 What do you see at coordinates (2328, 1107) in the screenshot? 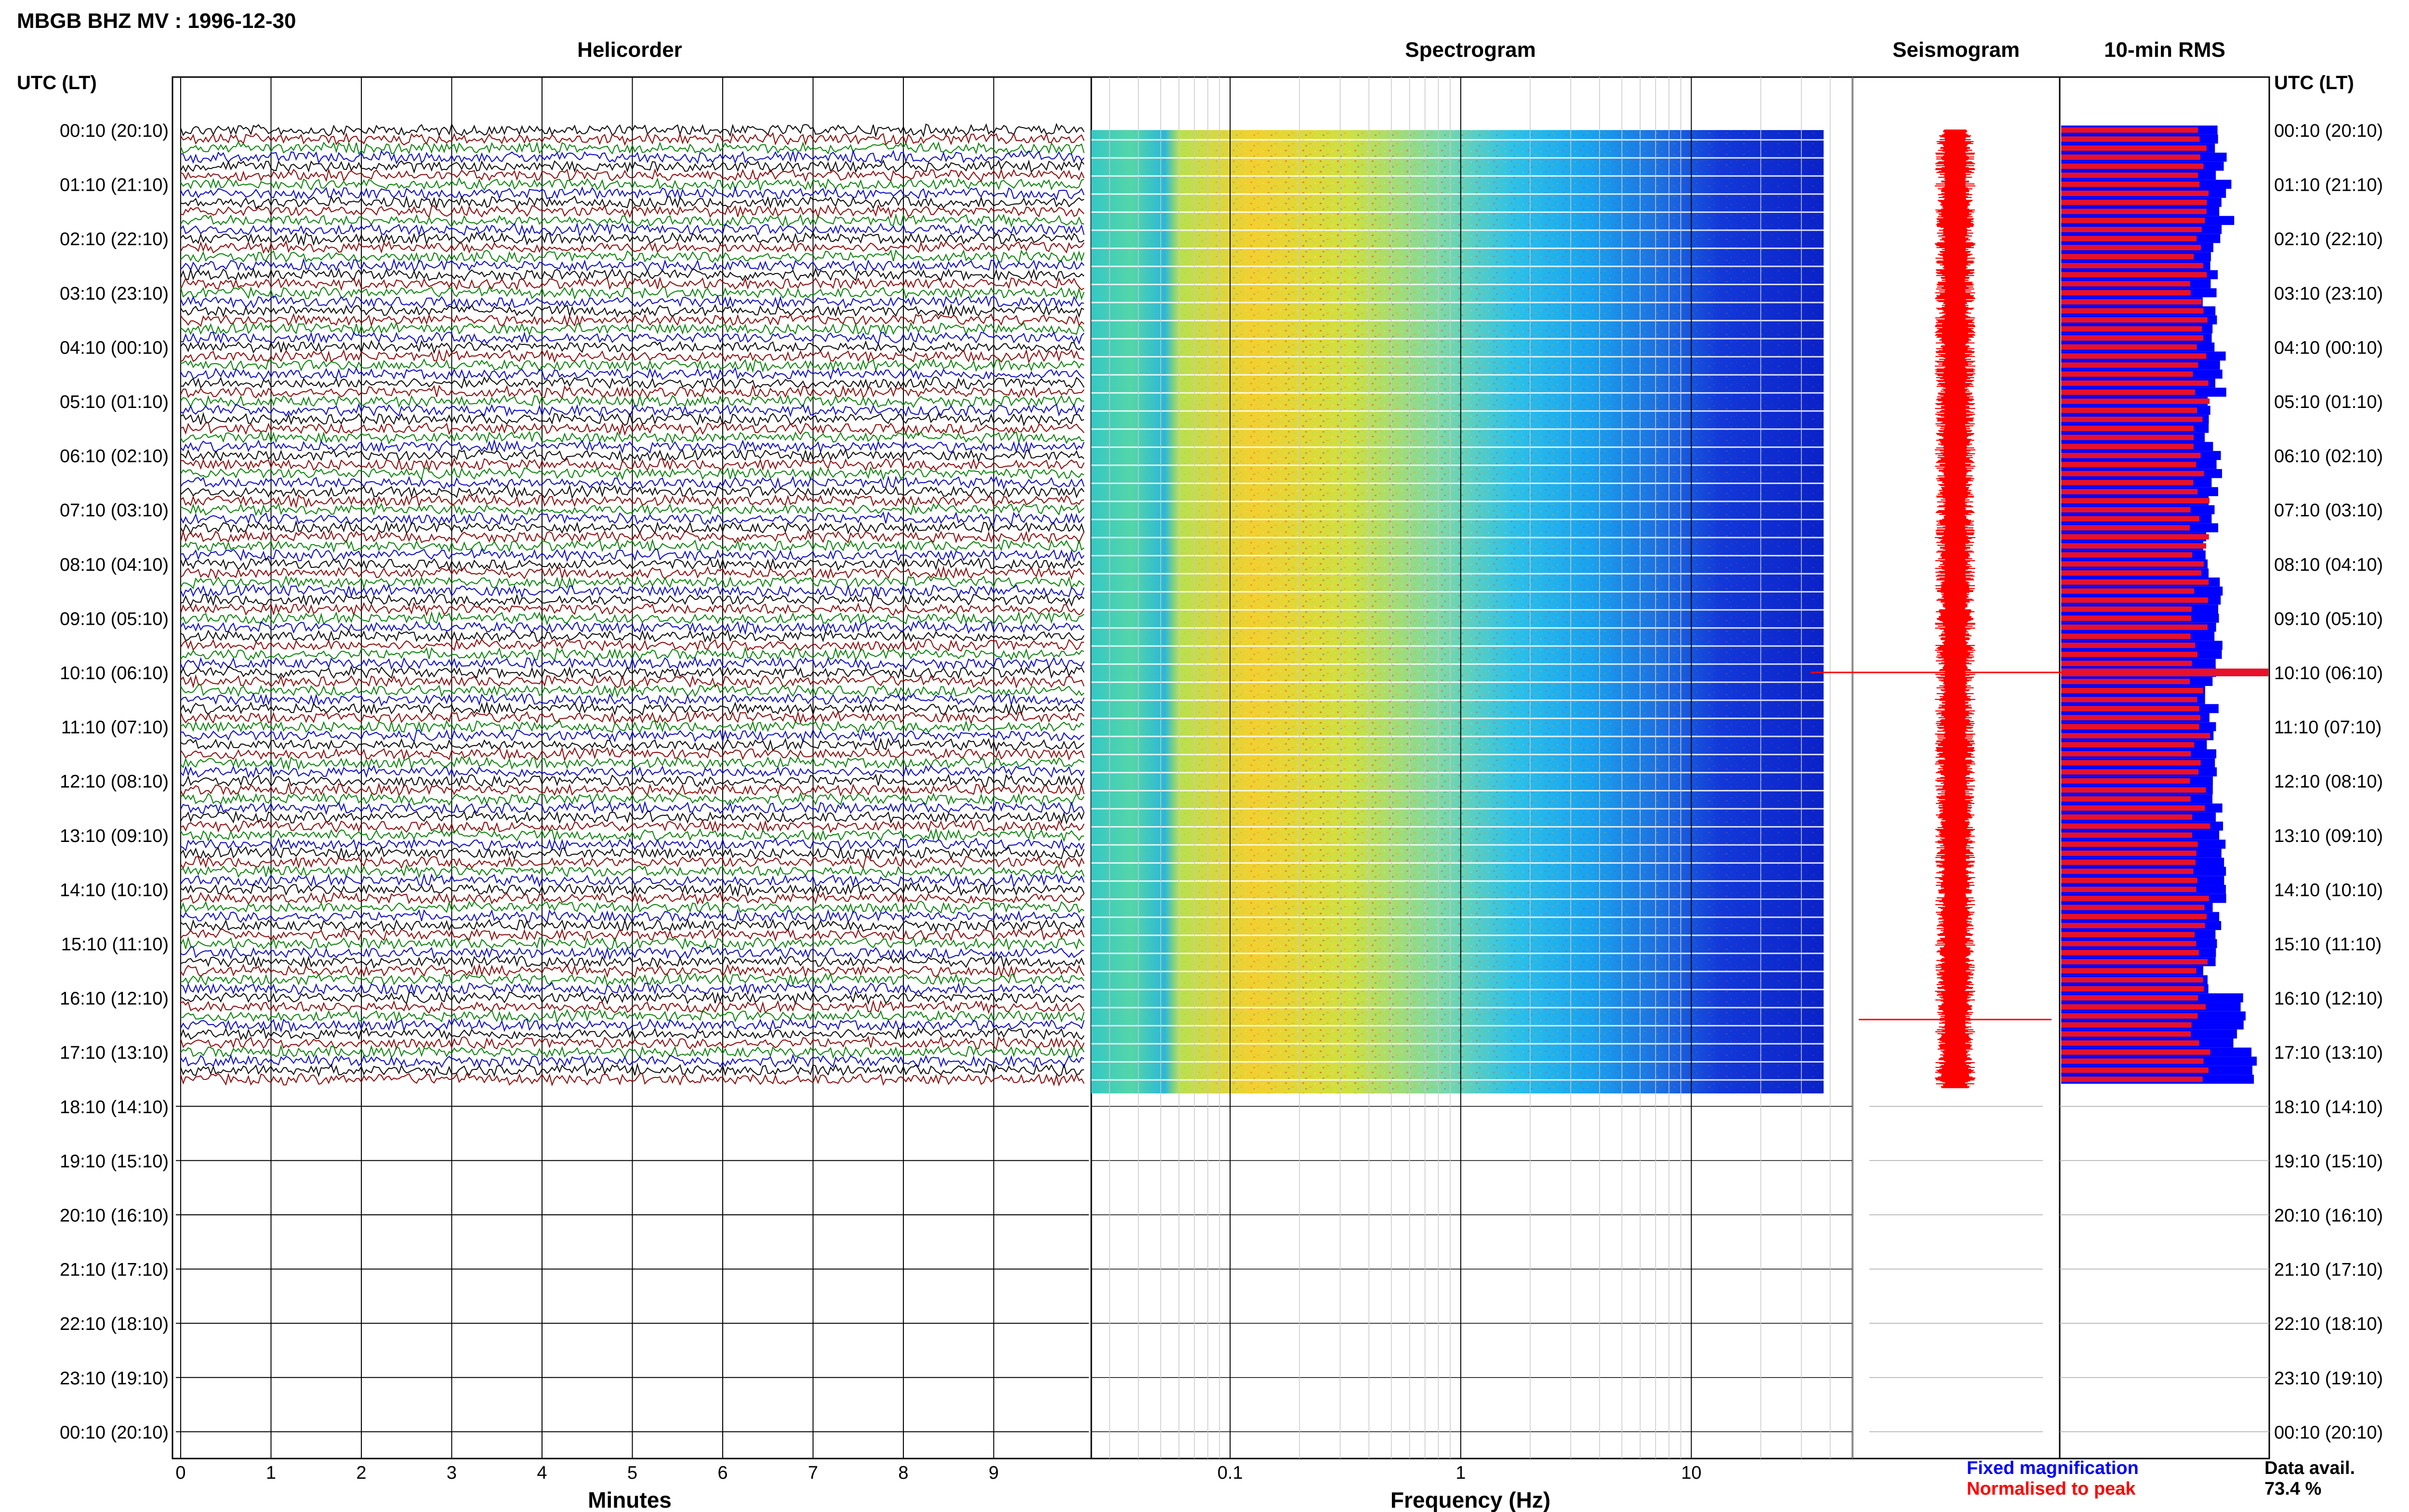
I see `row-label-right: 18:10 (14:10)` at bounding box center [2328, 1107].